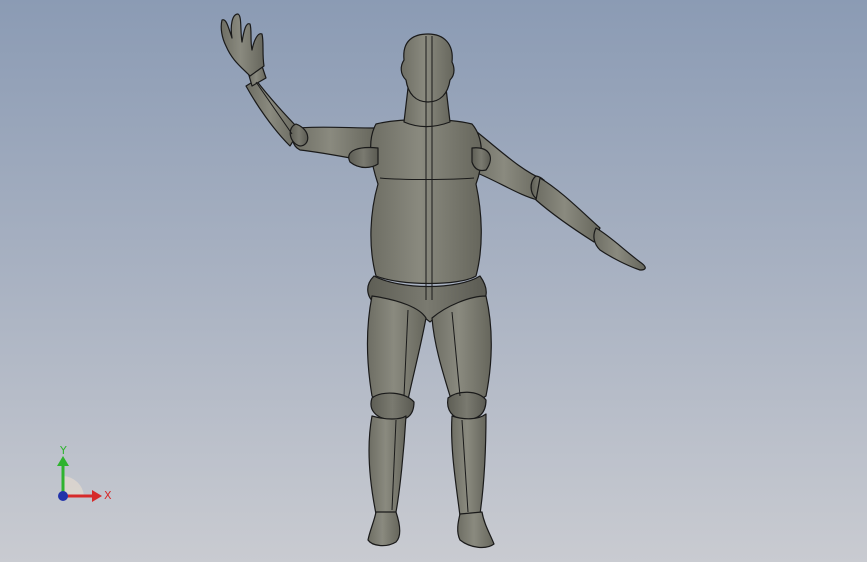 This screenshot has width=867, height=562. I want to click on y-axis-label: Y, so click(63, 450).